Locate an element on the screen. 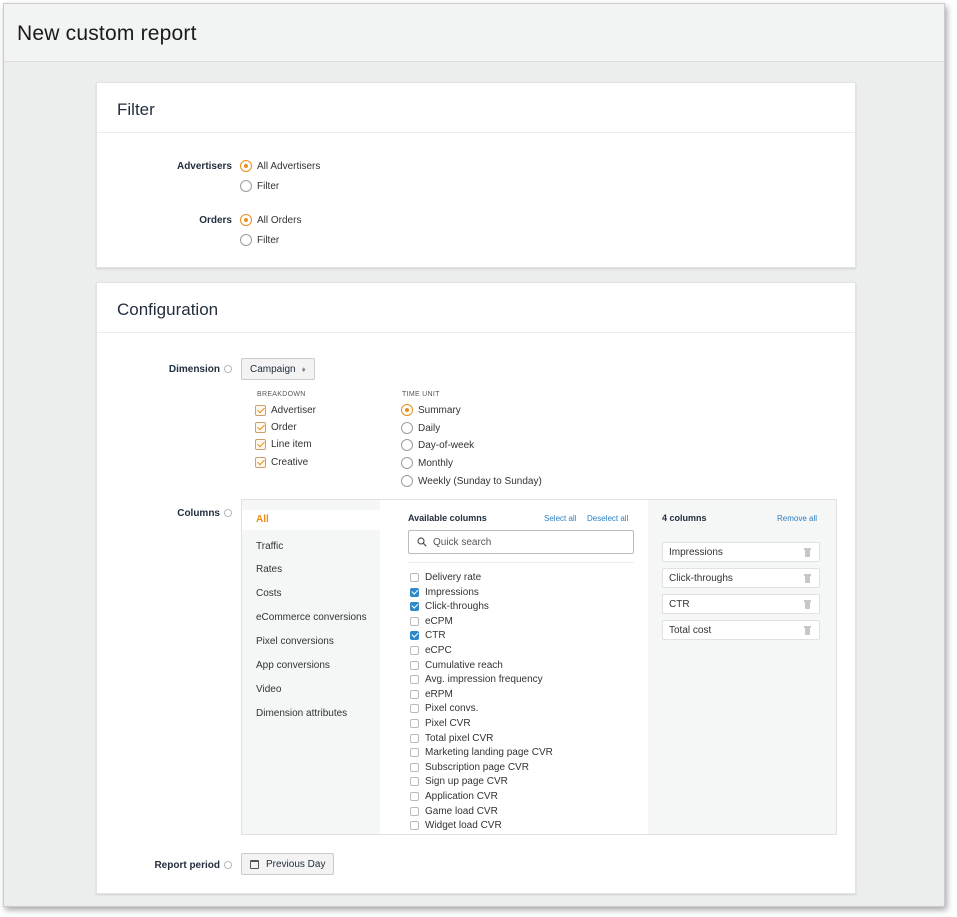 This screenshot has width=957, height=917. available-column-name: eRPM is located at coordinates (439, 694).